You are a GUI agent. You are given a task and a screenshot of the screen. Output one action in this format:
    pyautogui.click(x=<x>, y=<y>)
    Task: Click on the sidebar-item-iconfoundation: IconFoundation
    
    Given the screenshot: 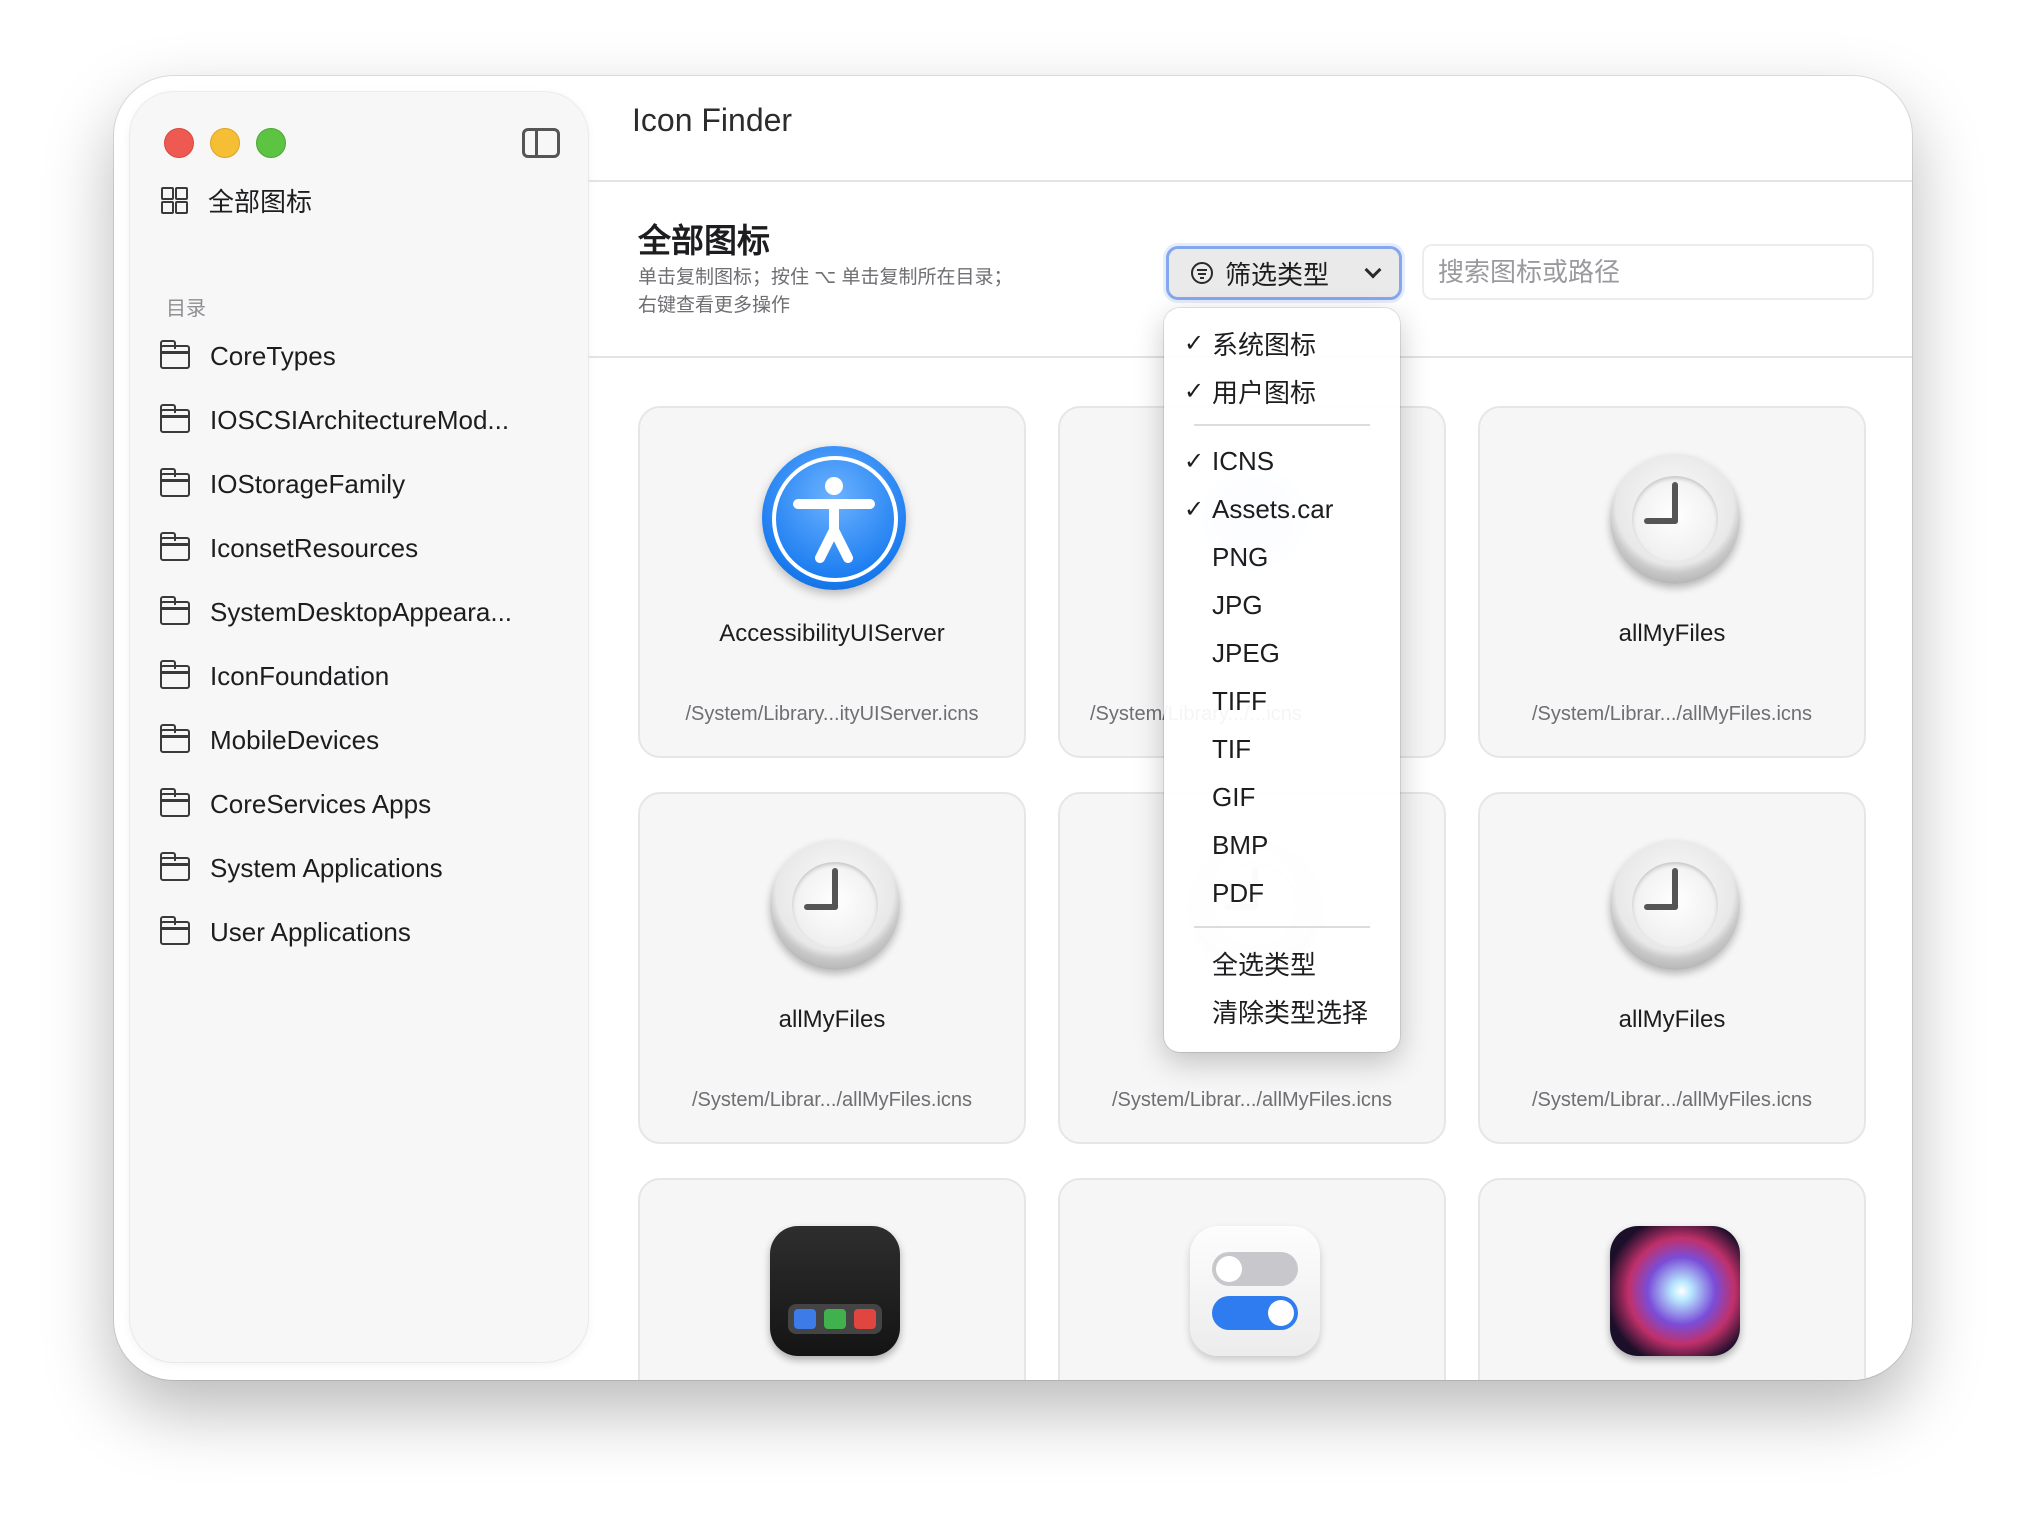 What is the action you would take?
    pyautogui.click(x=359, y=676)
    